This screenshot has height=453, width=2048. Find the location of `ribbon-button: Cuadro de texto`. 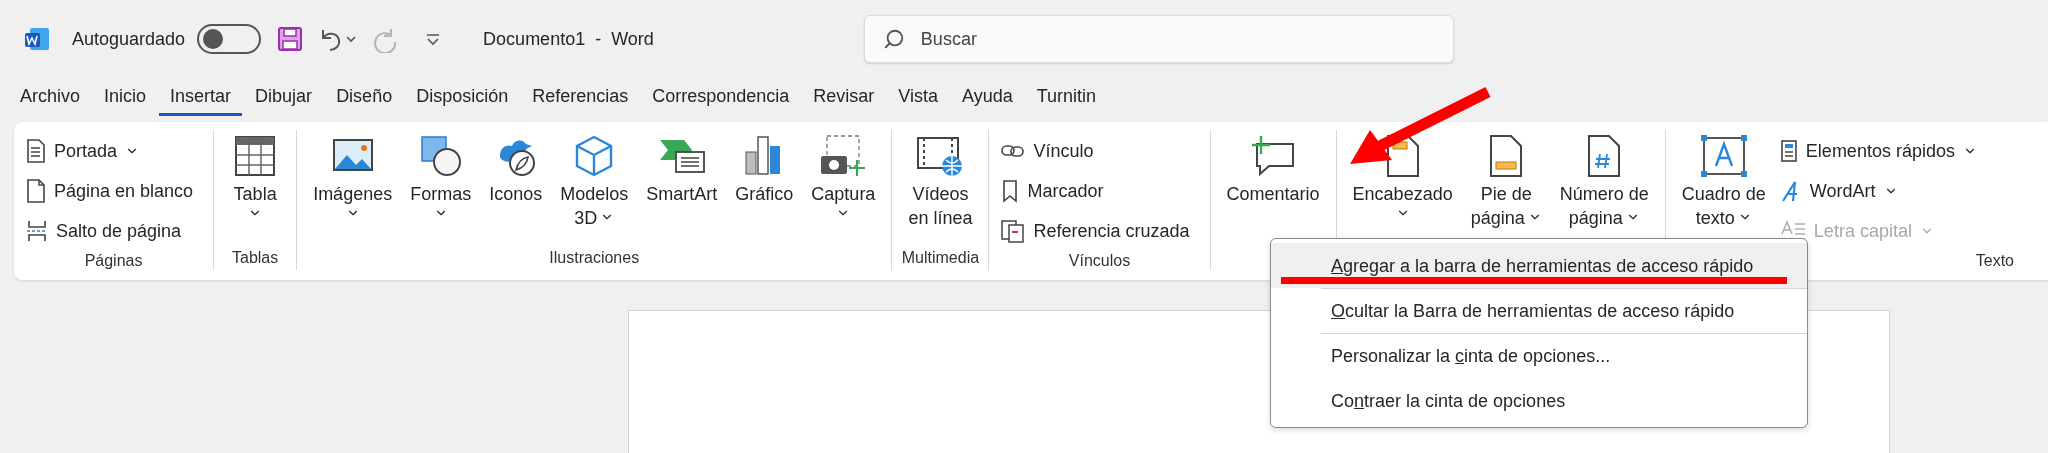

ribbon-button: Cuadro de texto is located at coordinates (1723, 182).